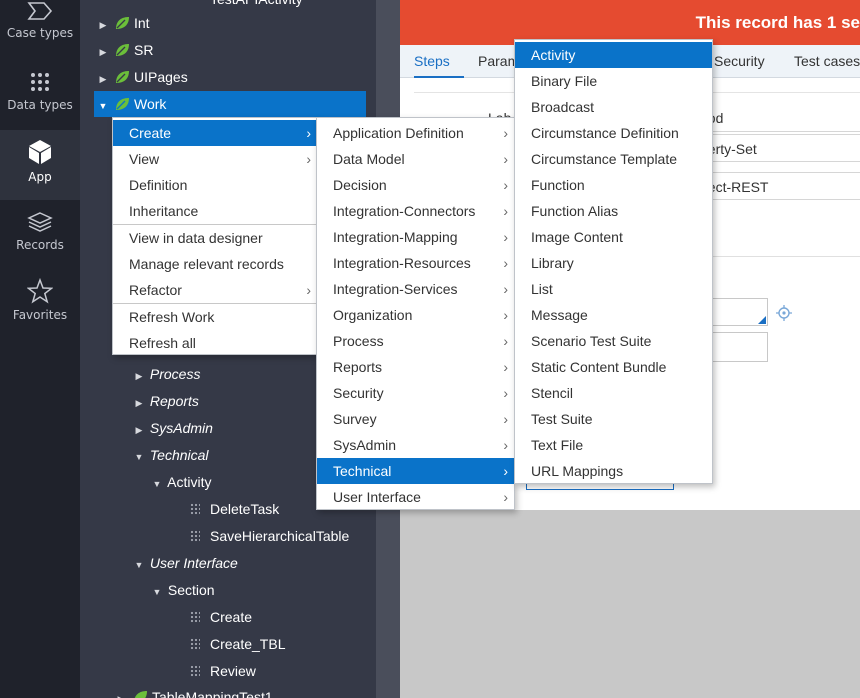 The width and height of the screenshot is (860, 698). I want to click on menu-item-circumstance-definition: Circumstance Definition, so click(613, 133).